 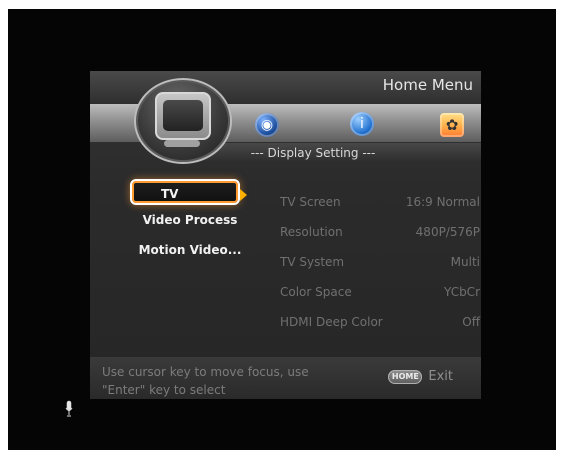 I want to click on info-icon: i, so click(x=362, y=124).